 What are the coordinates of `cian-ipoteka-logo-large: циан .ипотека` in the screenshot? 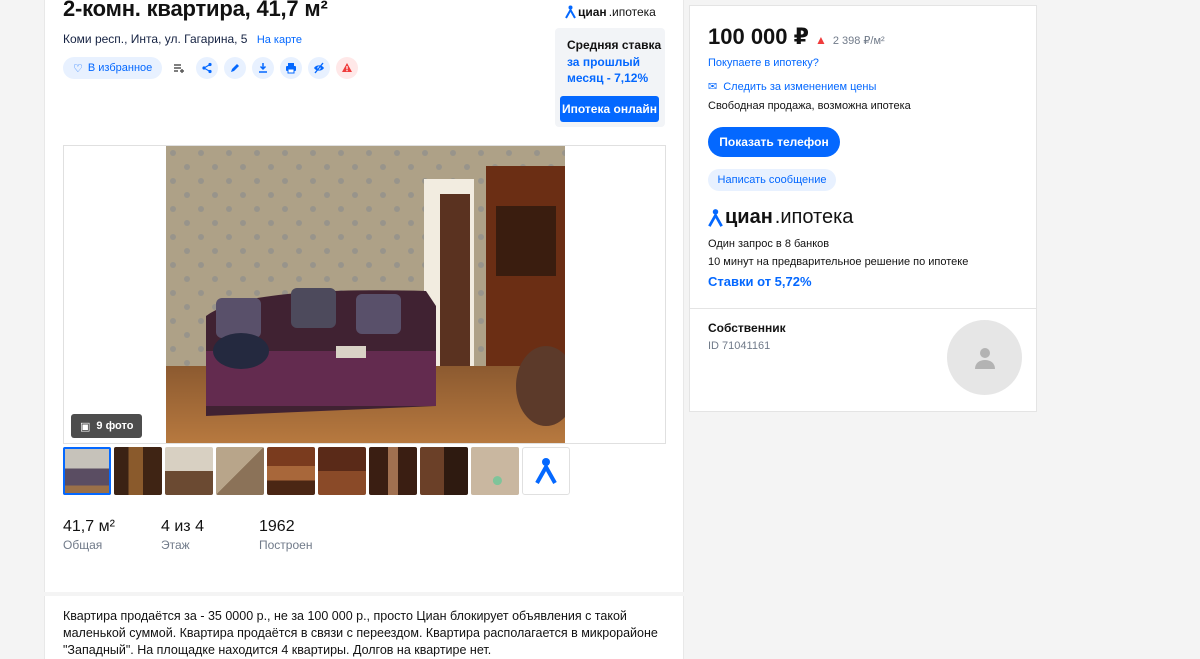 It's located at (780, 217).